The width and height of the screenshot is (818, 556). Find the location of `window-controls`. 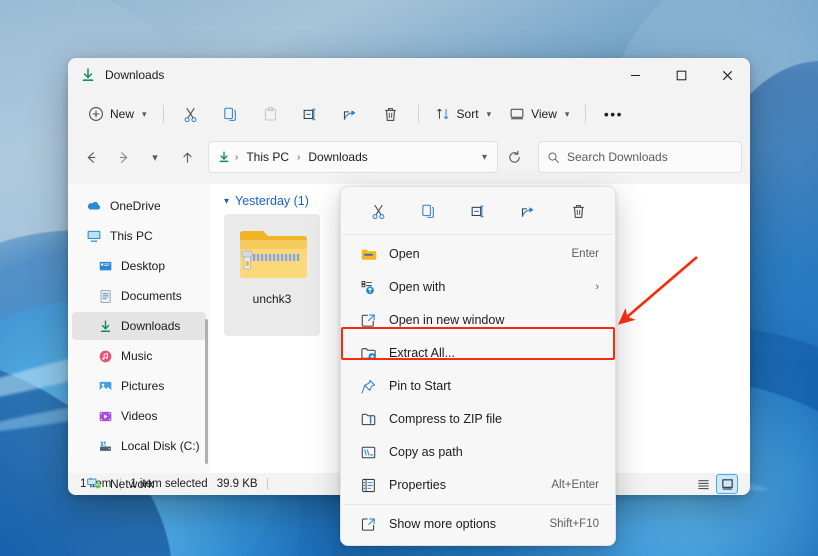

window-controls is located at coordinates (681, 75).